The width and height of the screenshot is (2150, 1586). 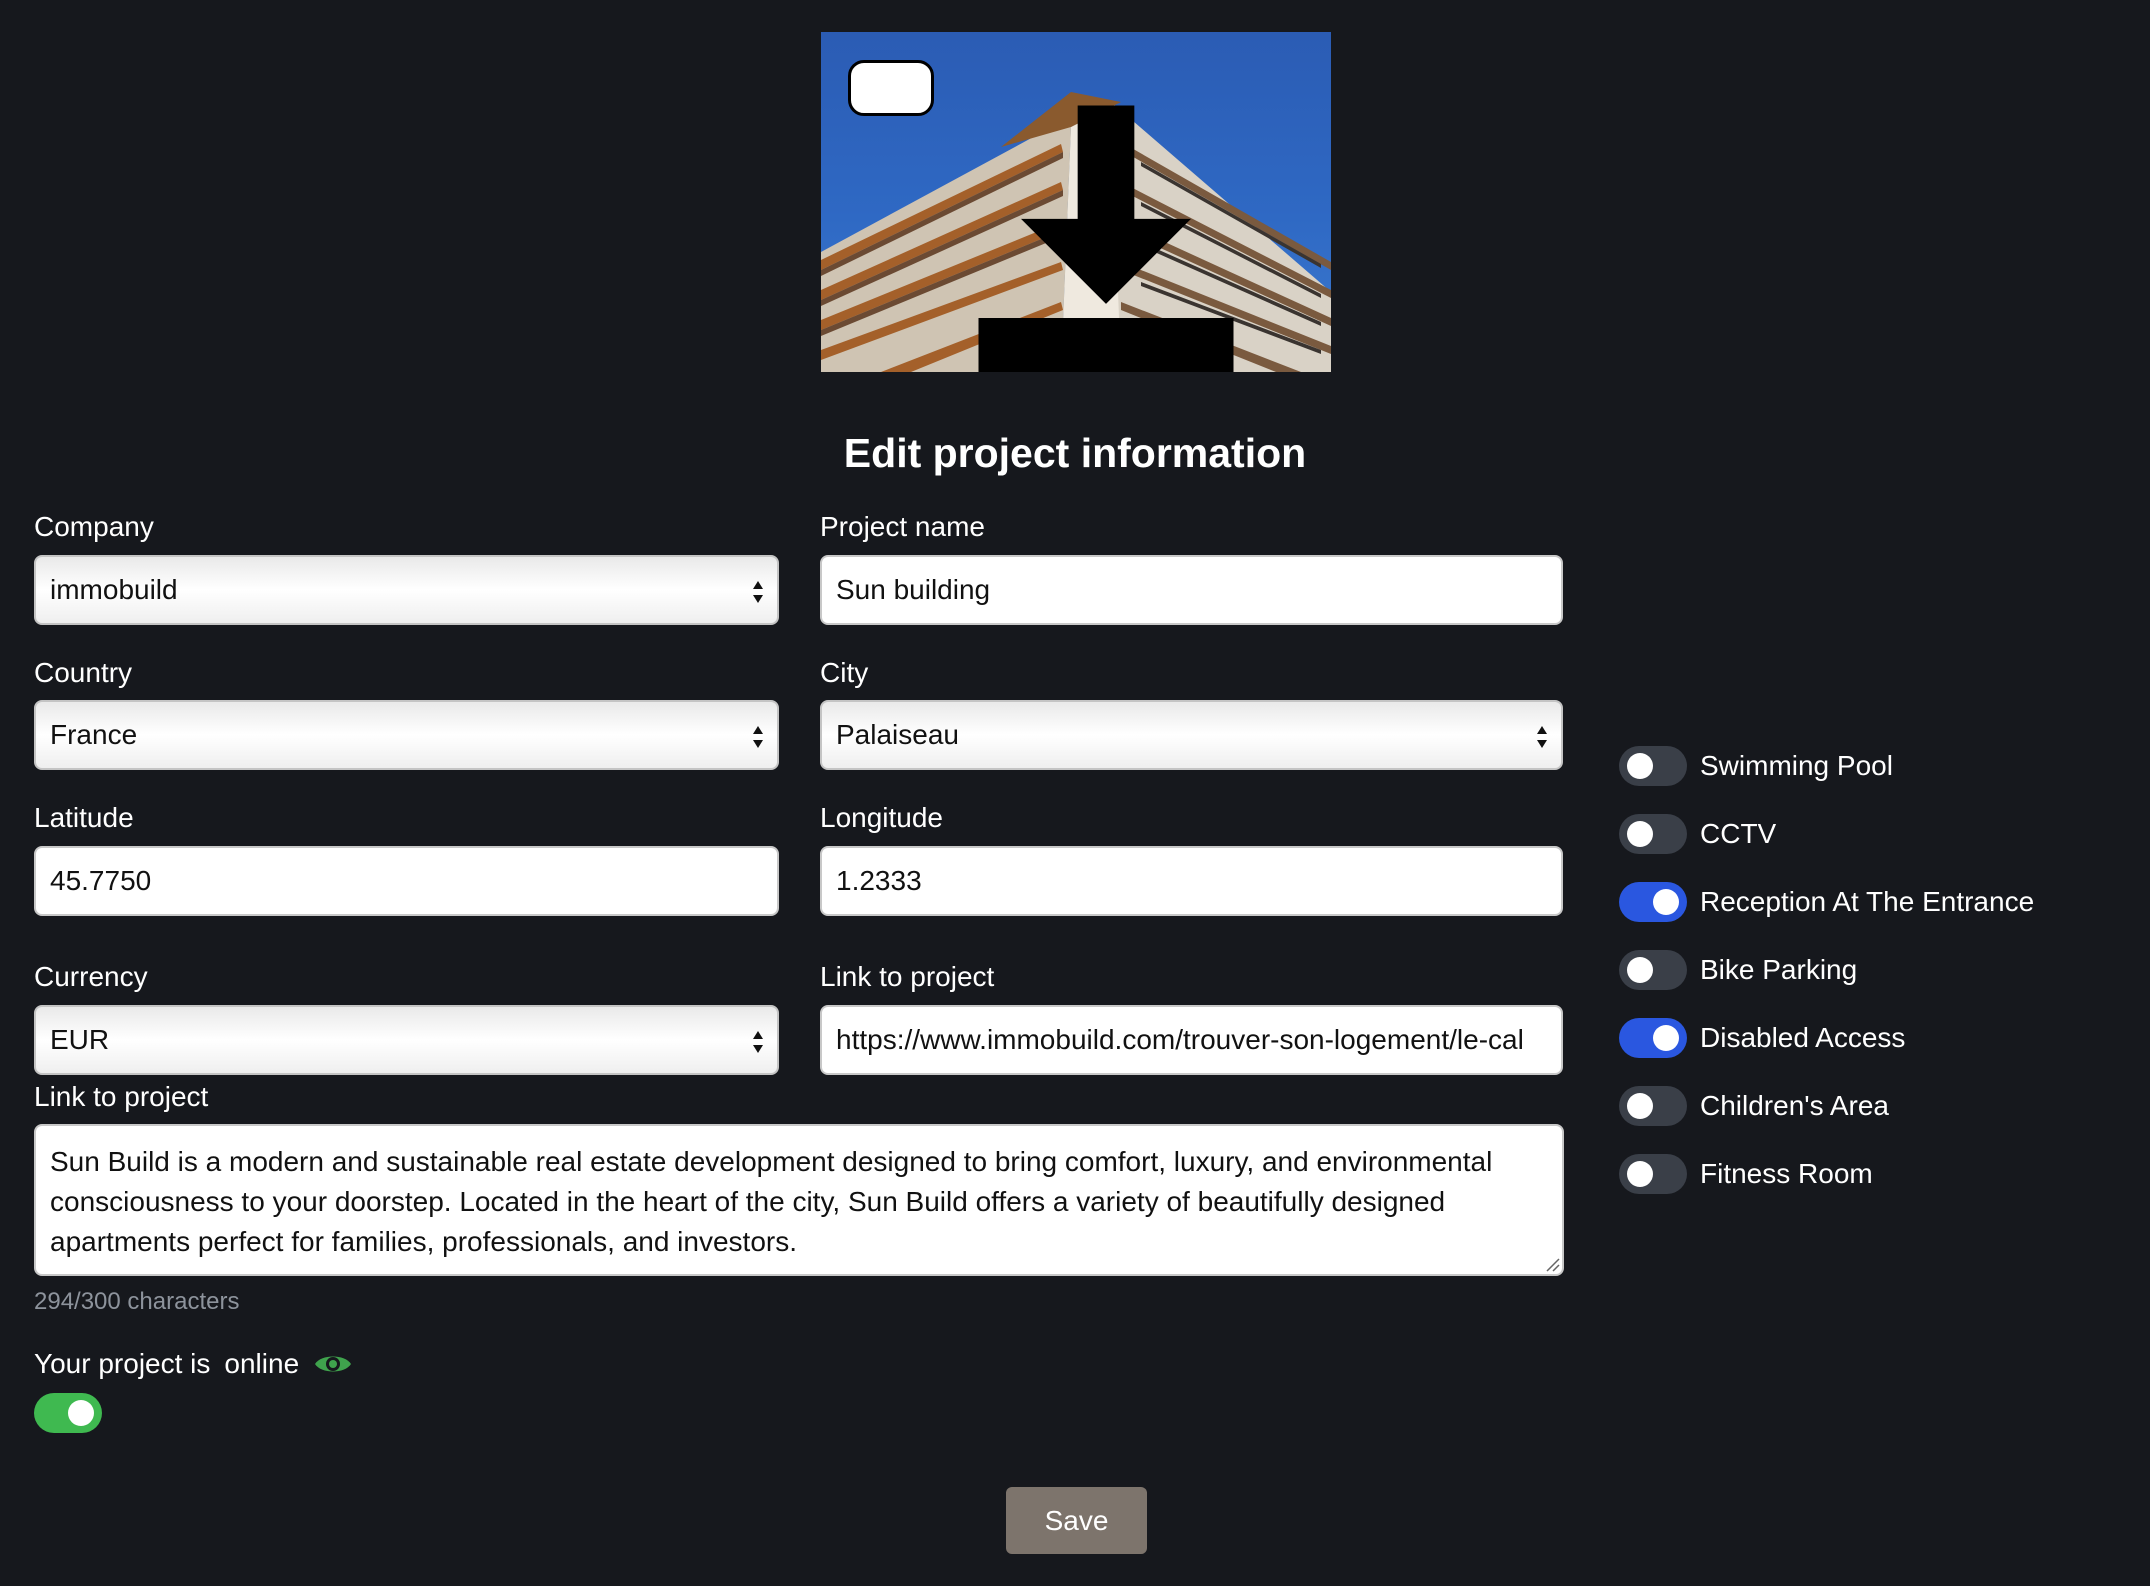 I want to click on reception-toggle, so click(x=1653, y=902).